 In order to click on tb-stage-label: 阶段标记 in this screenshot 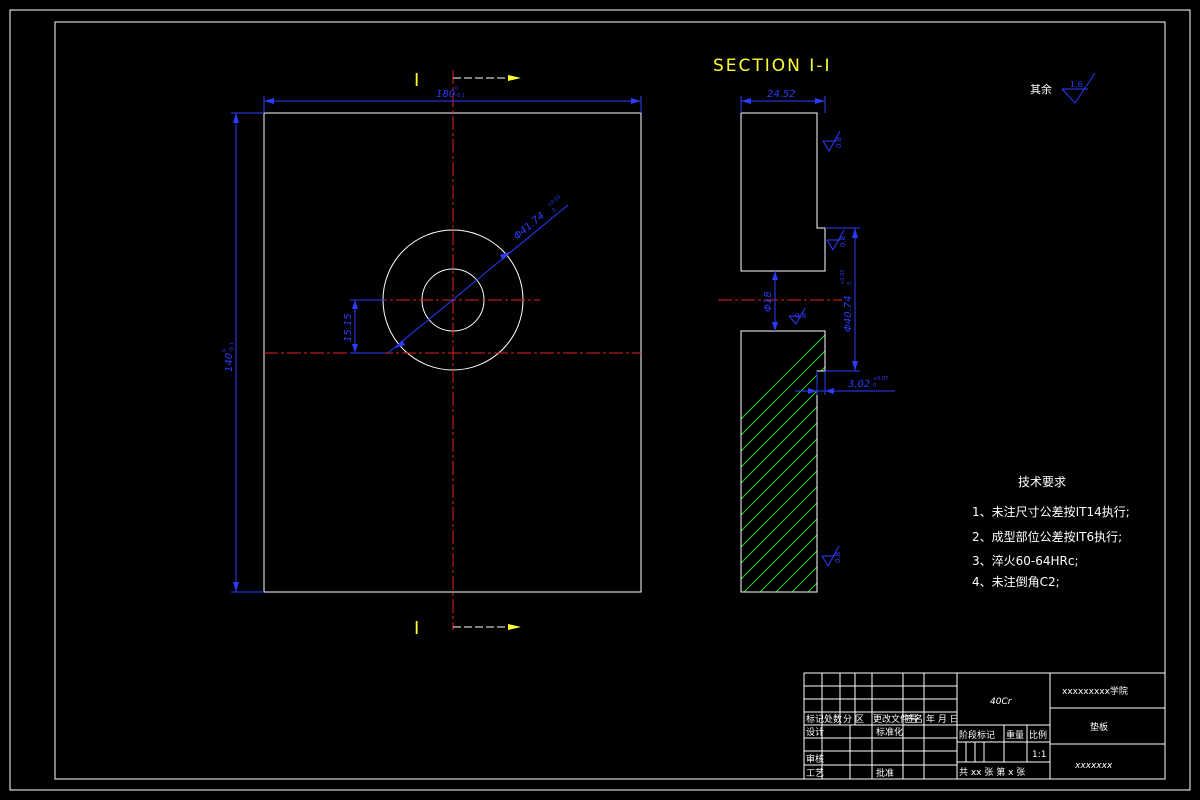, I will do `click(977, 735)`.